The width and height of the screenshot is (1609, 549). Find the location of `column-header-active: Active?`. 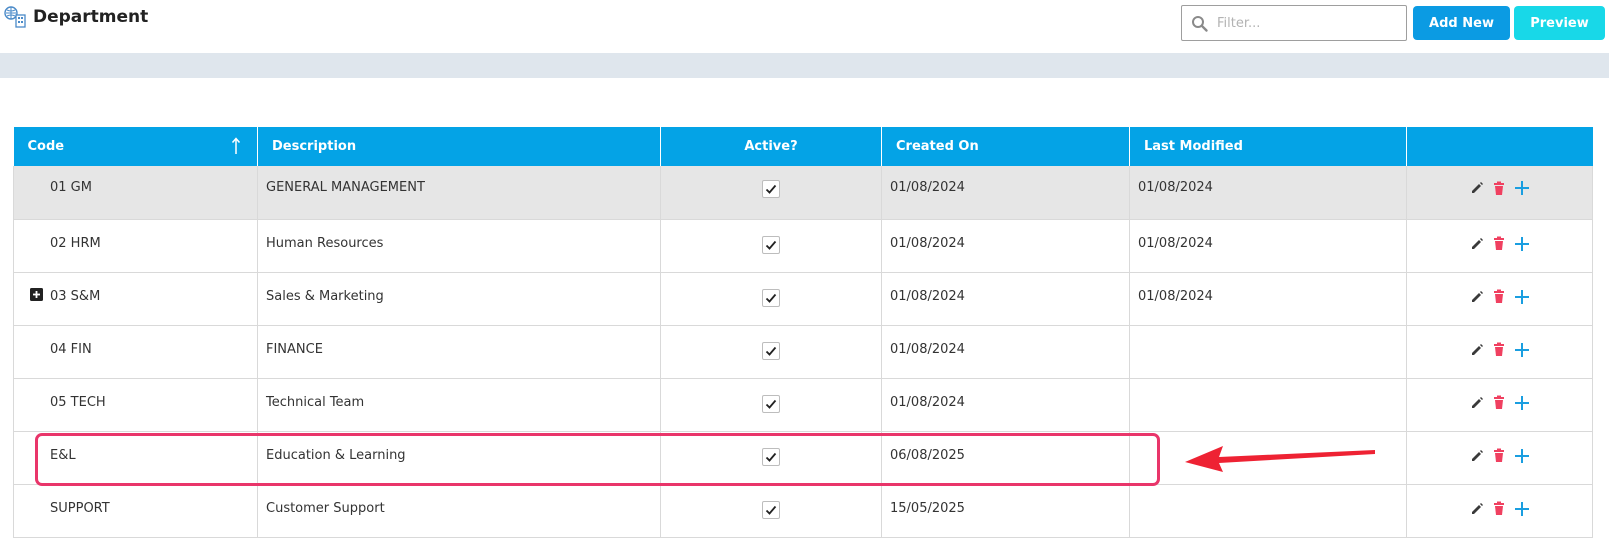

column-header-active: Active? is located at coordinates (771, 146).